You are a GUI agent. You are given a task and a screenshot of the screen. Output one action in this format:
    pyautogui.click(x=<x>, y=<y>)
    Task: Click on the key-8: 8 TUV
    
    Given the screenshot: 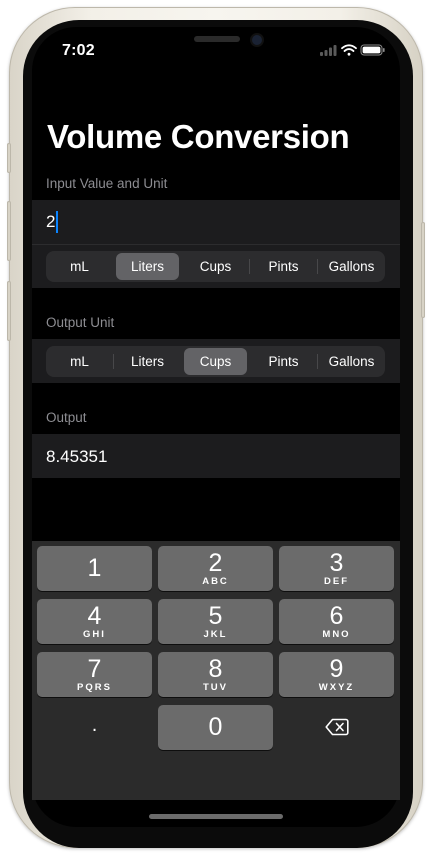 What is the action you would take?
    pyautogui.click(x=215, y=674)
    